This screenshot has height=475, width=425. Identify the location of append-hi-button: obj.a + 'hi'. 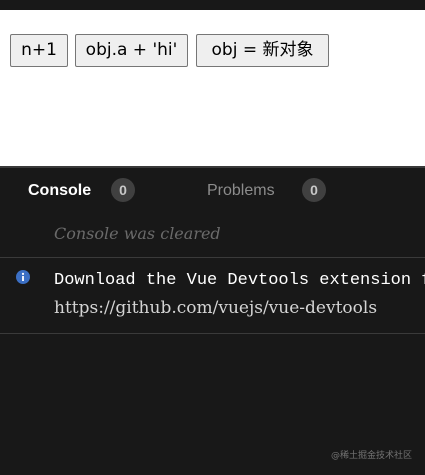
(131, 50).